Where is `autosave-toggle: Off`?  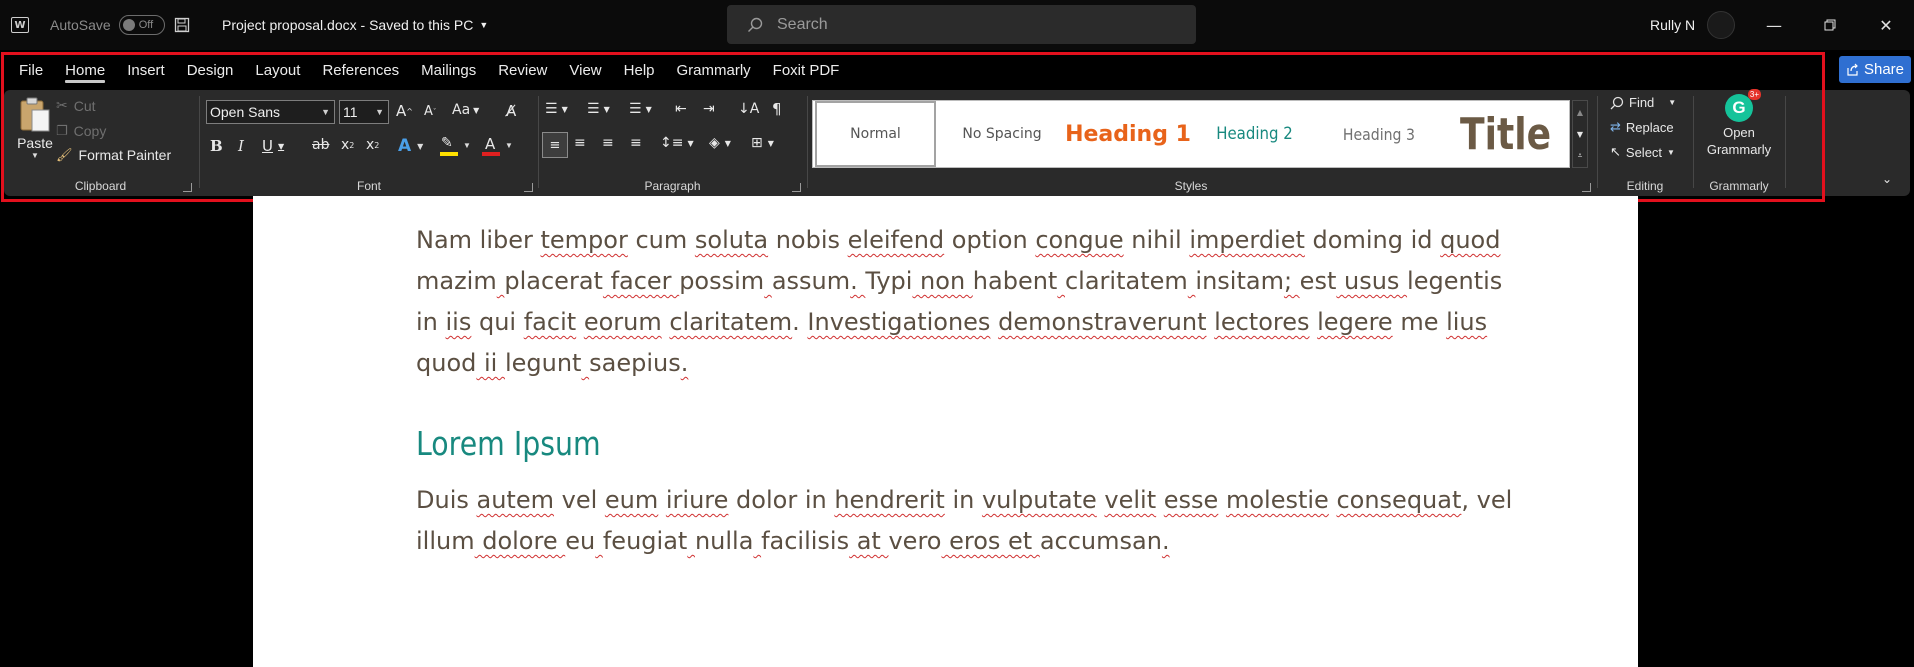 autosave-toggle: Off is located at coordinates (141, 25).